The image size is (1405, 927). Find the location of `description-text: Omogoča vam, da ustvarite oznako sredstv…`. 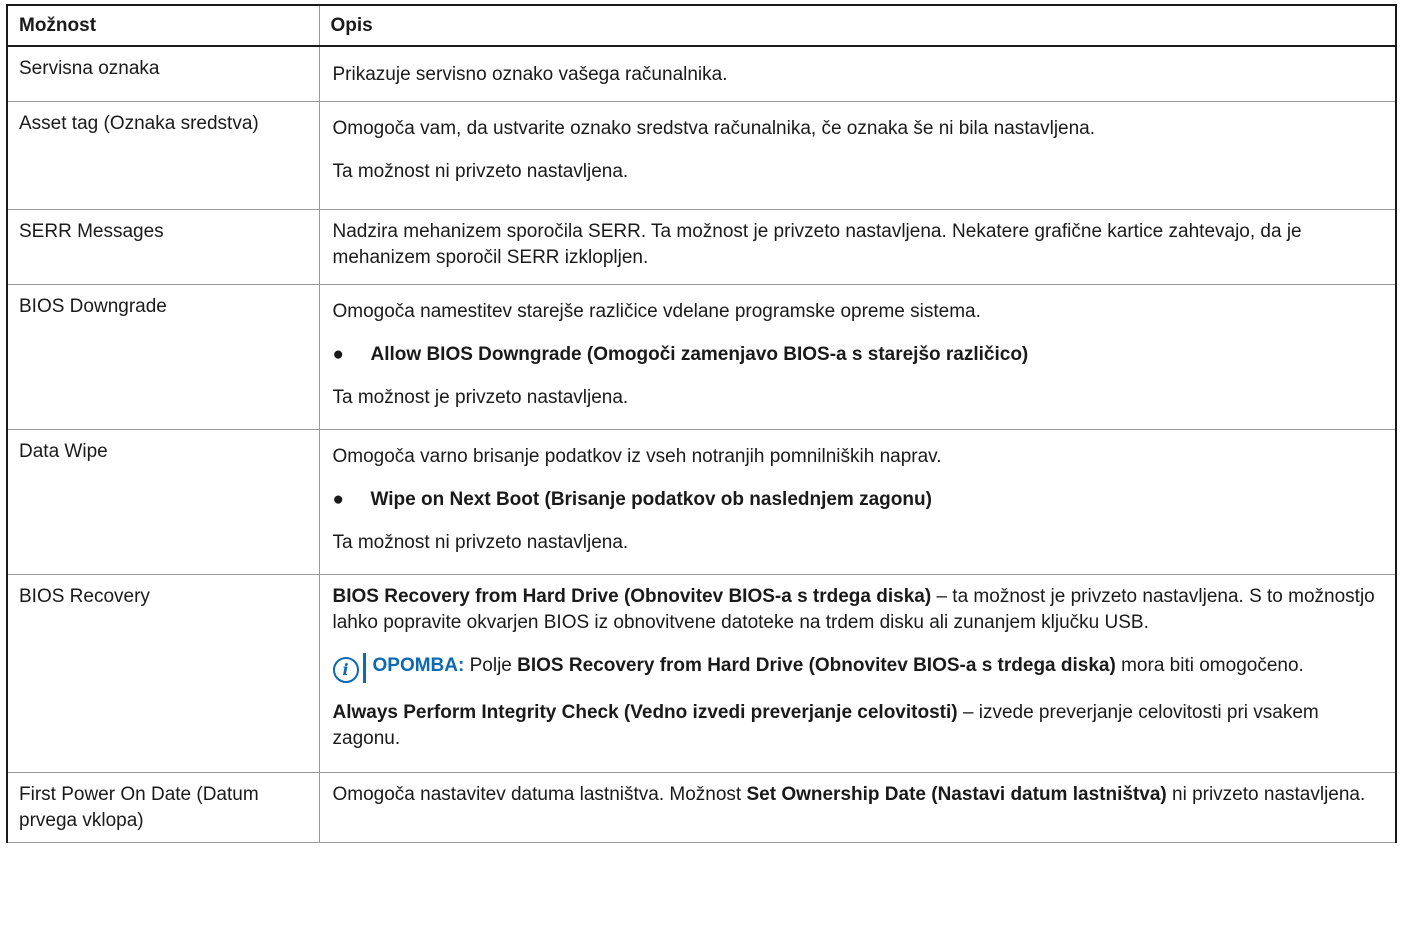

description-text: Omogoča vam, da ustvarite oznako sredstv… is located at coordinates (714, 128).